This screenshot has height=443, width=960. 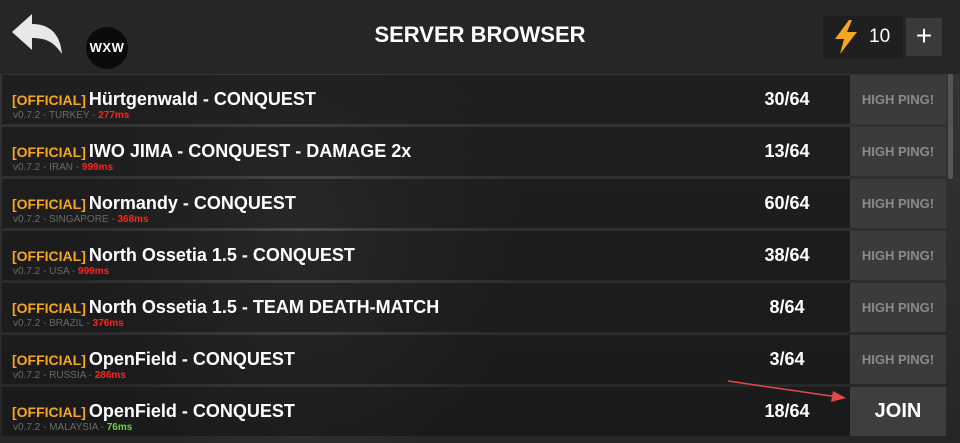 What do you see at coordinates (787, 203) in the screenshot?
I see `player-count: 60/64` at bounding box center [787, 203].